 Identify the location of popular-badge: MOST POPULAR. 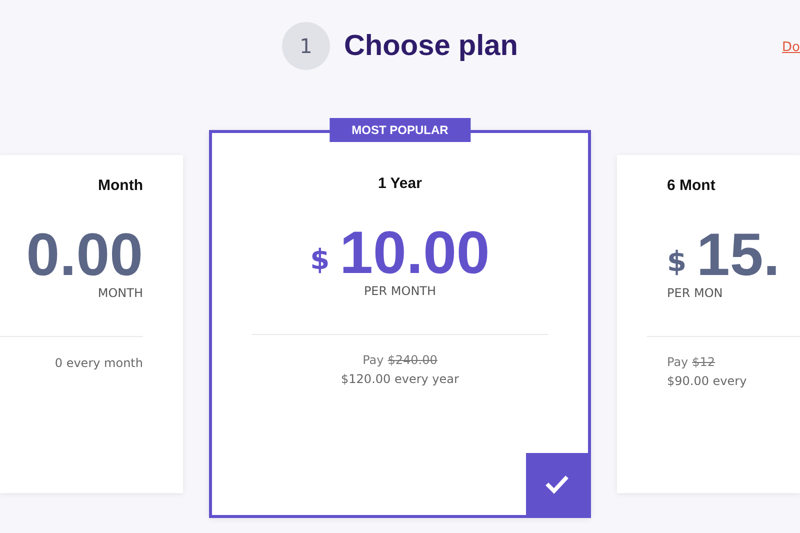
(400, 130).